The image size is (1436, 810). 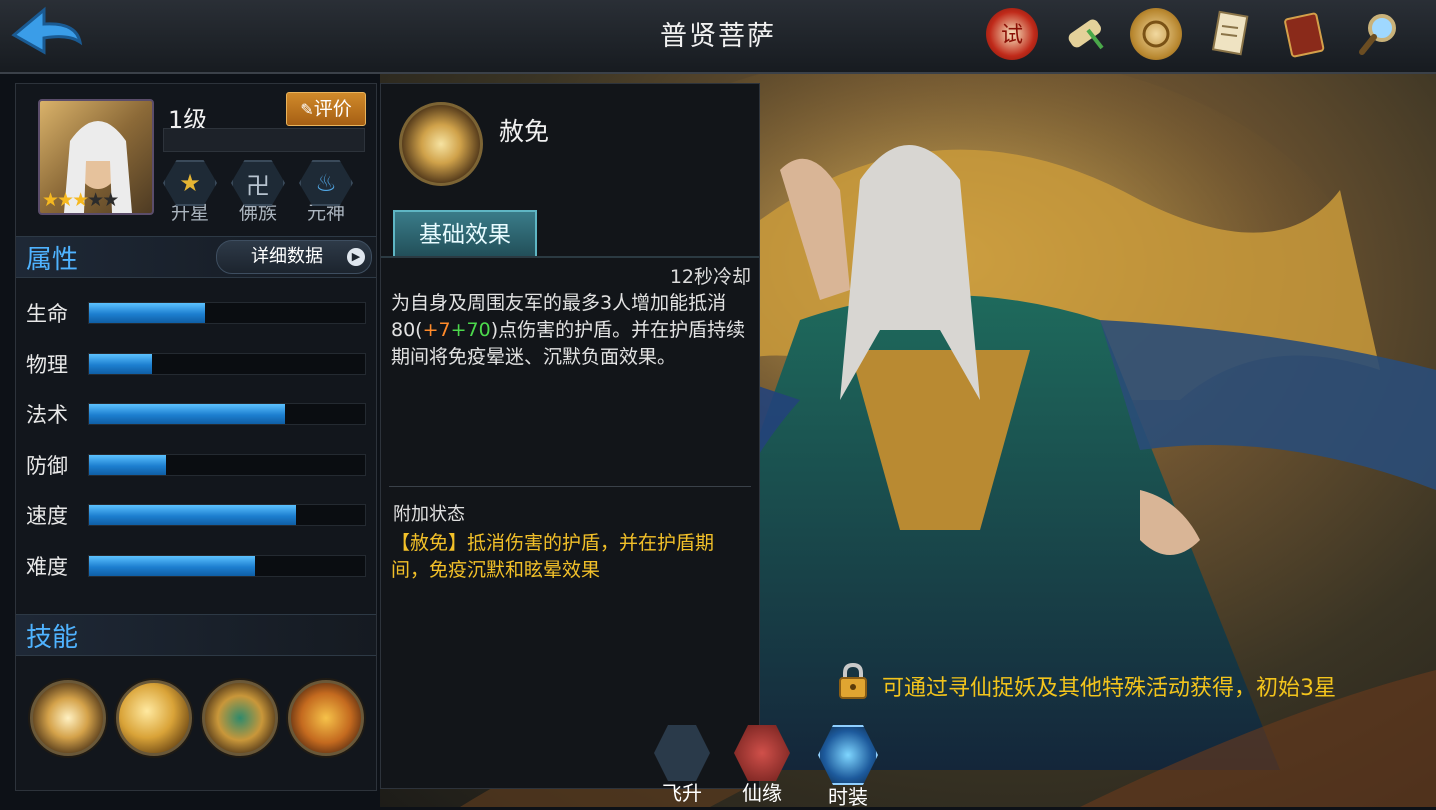 I want to click on rate-button: ✎评价, so click(x=326, y=109).